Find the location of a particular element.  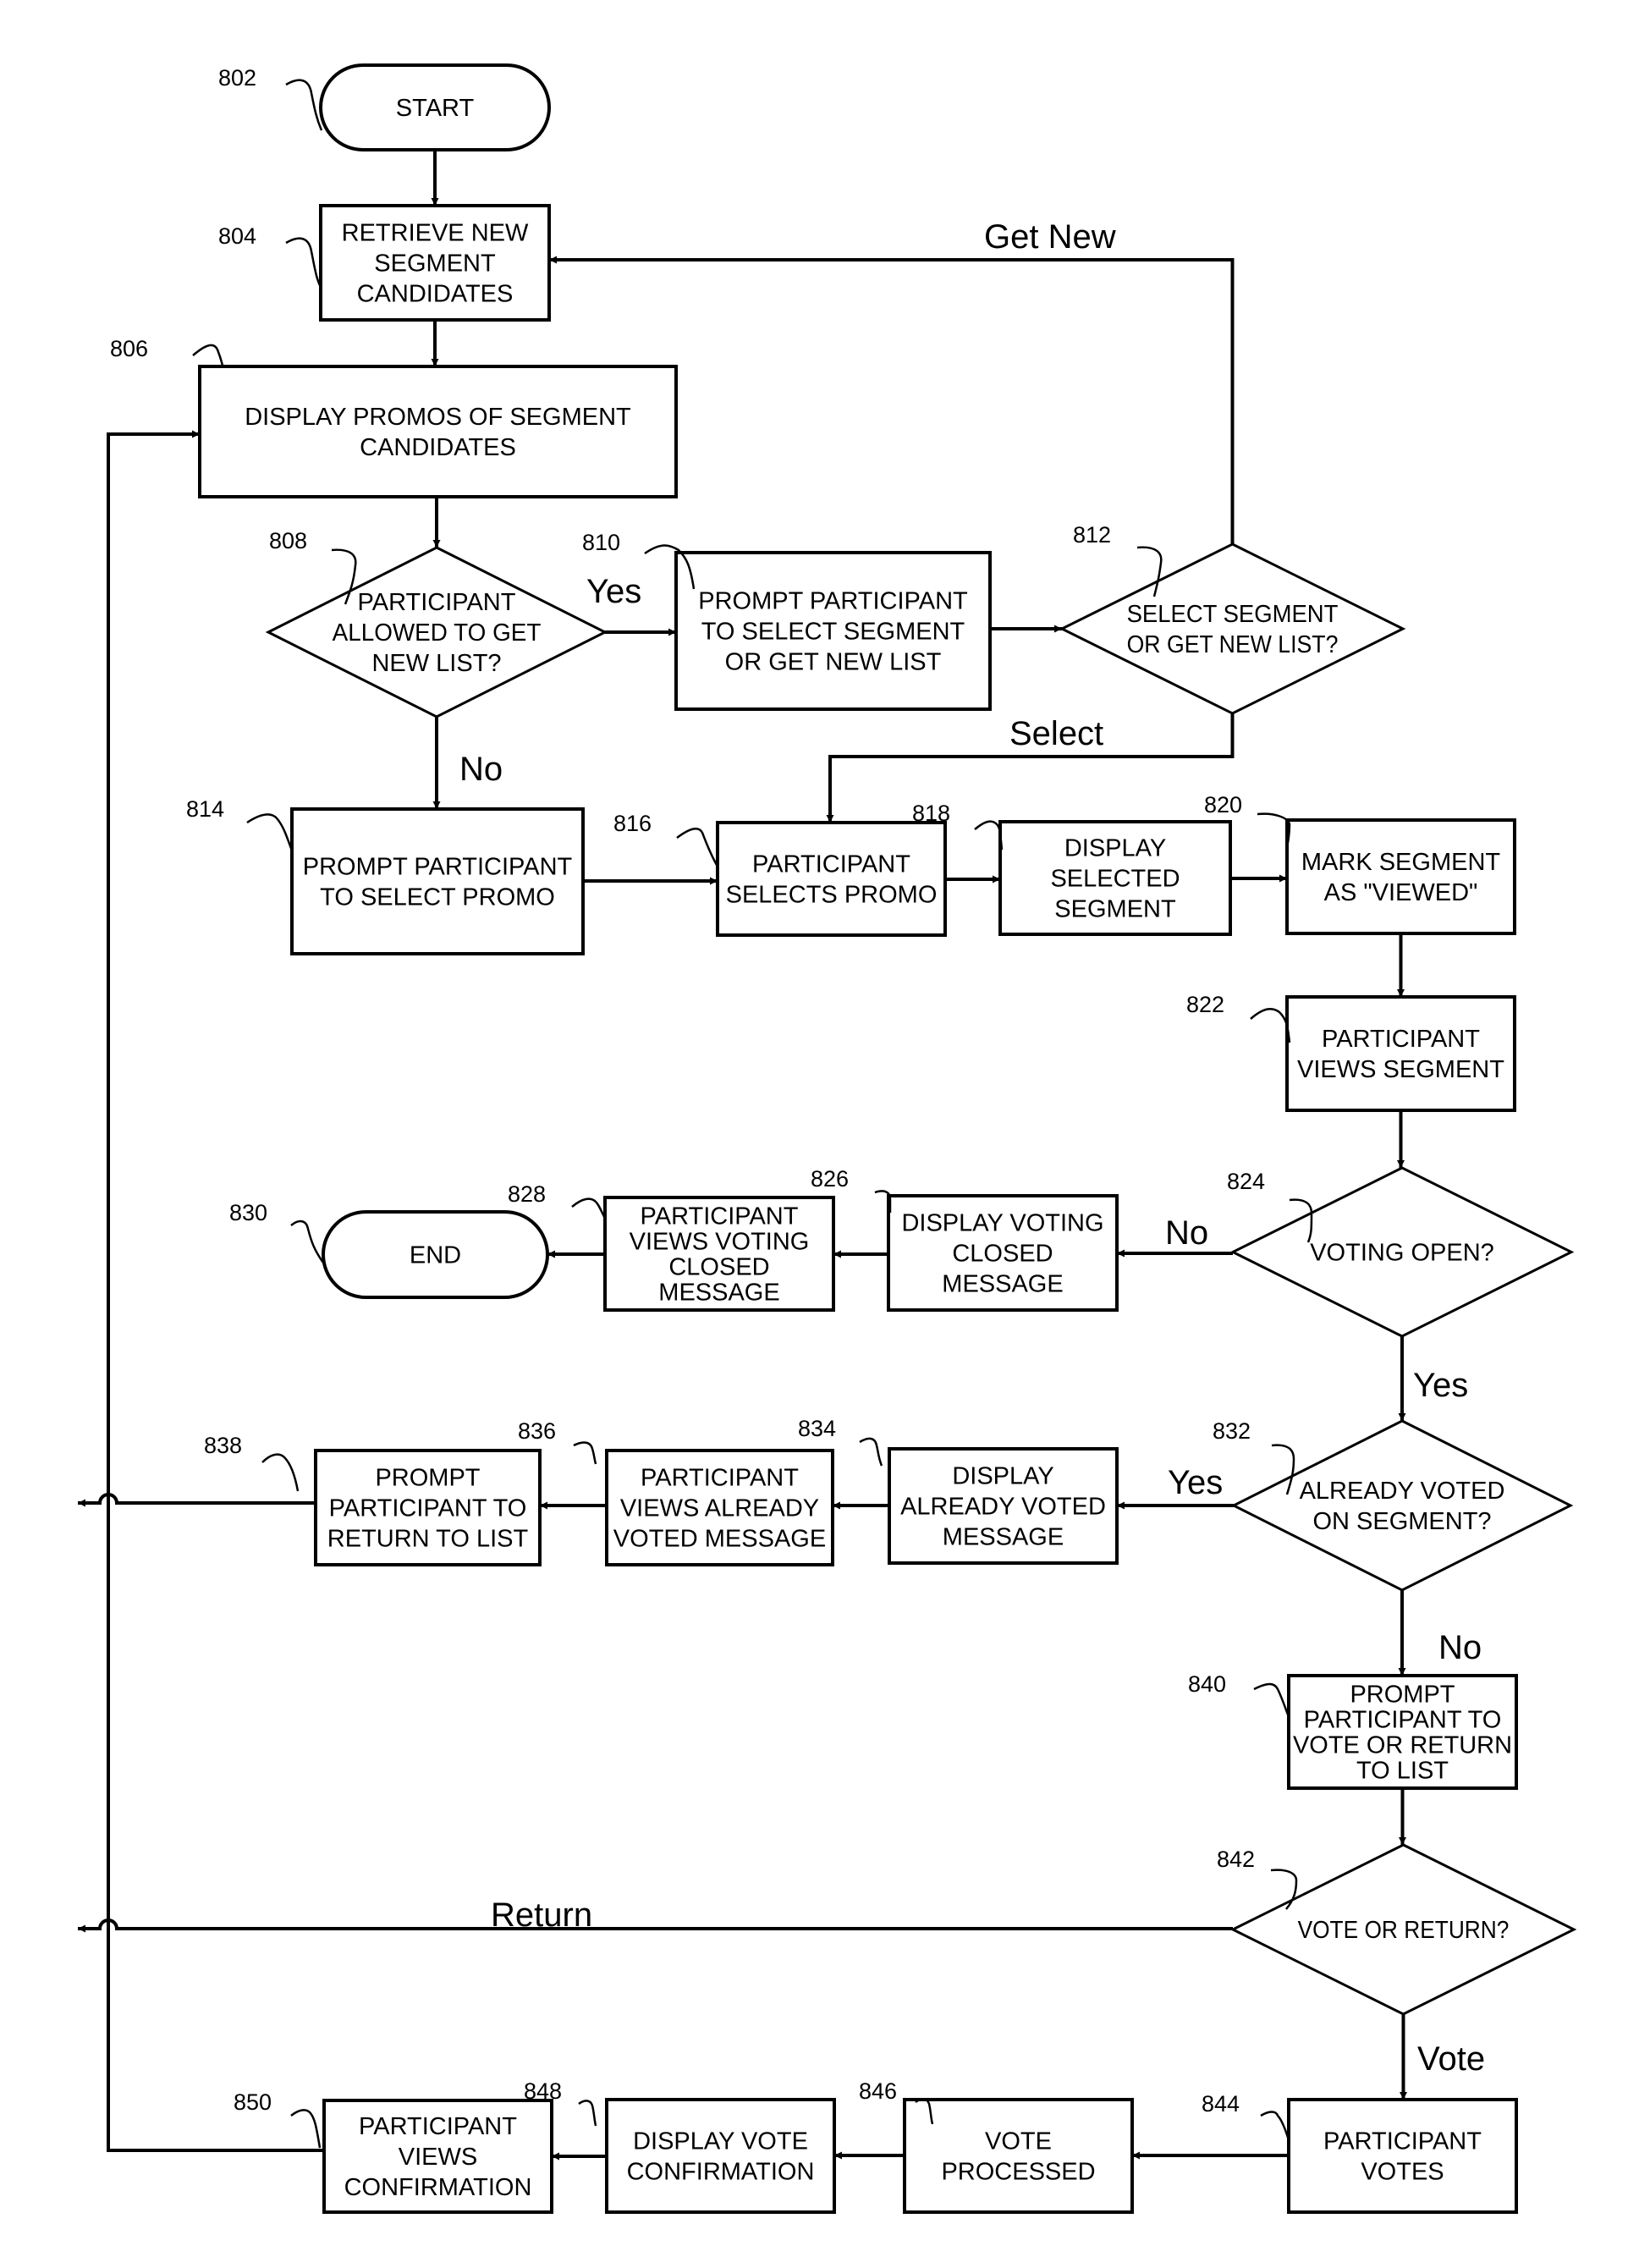

node-label-line: DISPLAY VOTE is located at coordinates (720, 2141).